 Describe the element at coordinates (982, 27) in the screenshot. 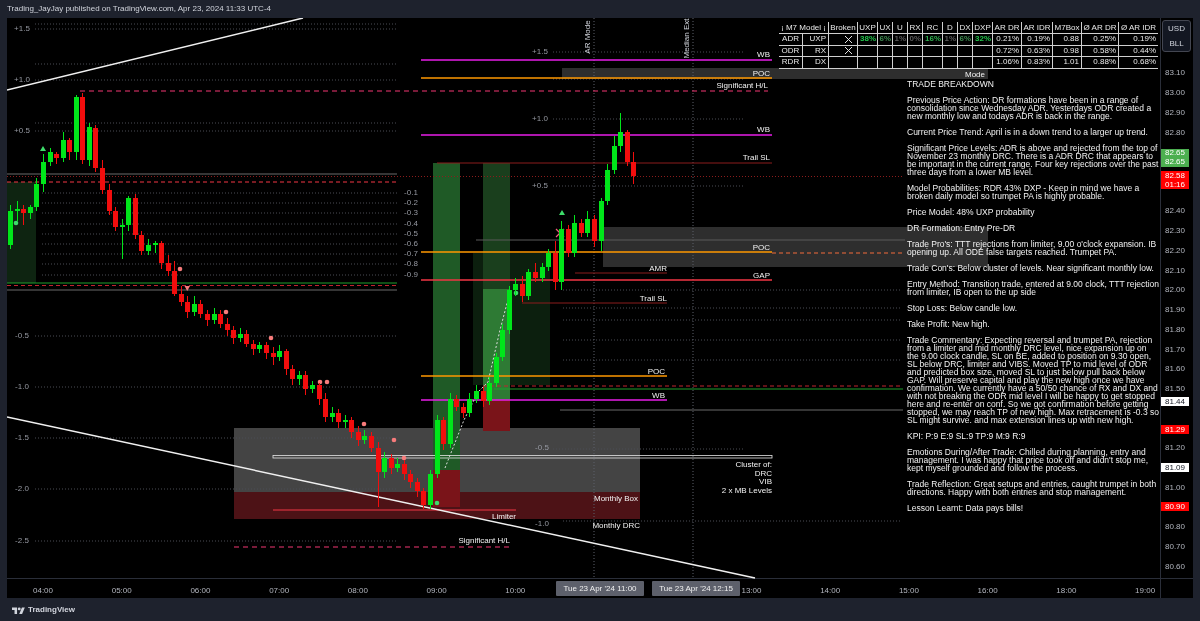

I see `column-header: DXP` at that location.